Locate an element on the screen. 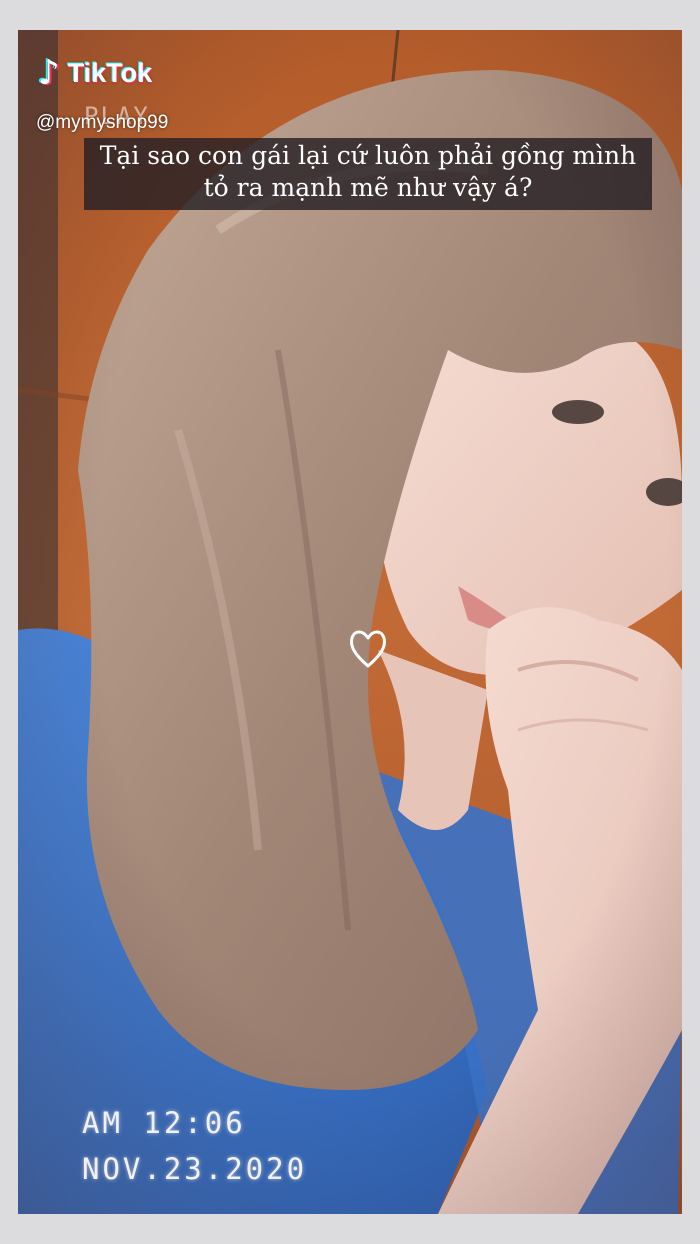 The width and height of the screenshot is (700, 1244). tiktok-wordmark: TikTok is located at coordinates (110, 72).